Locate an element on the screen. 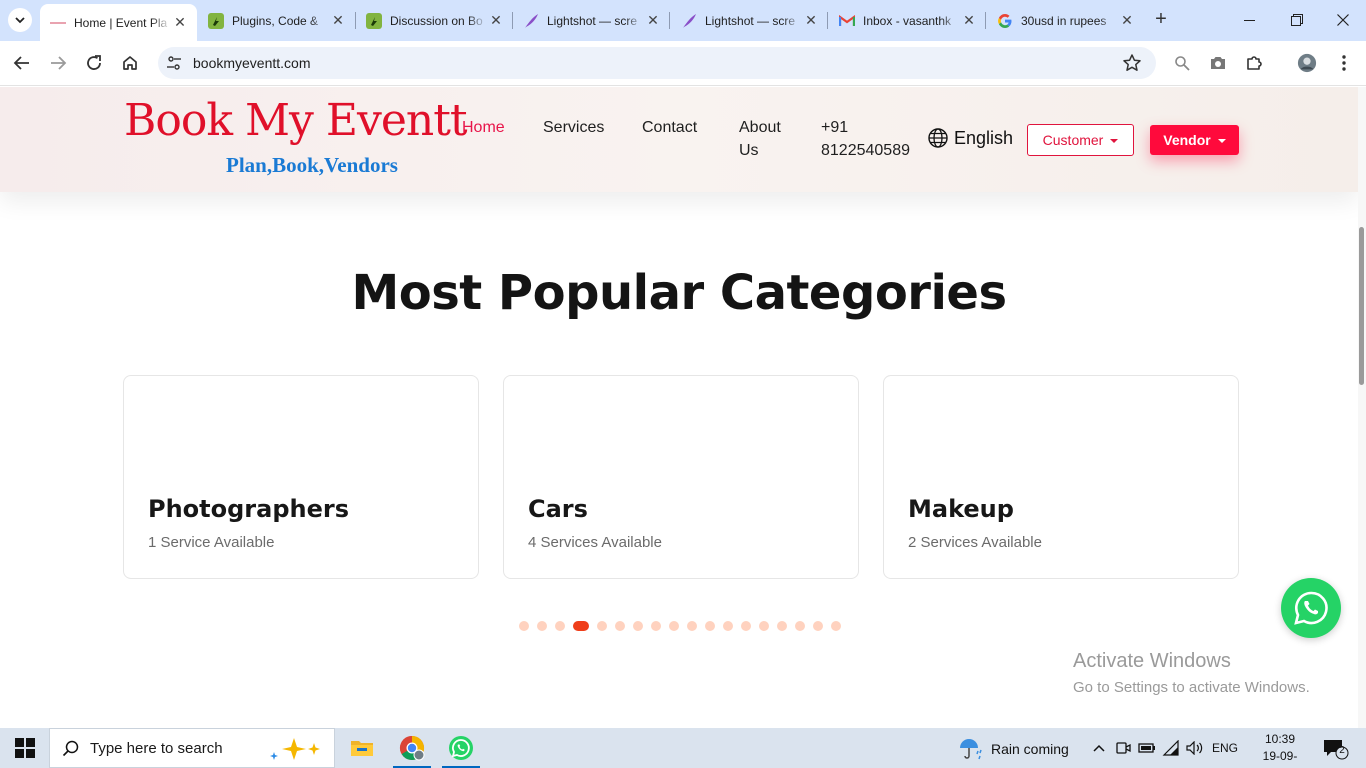 The height and width of the screenshot is (768, 1366). activate-subtitle: Go to Settings to activate Windows. is located at coordinates (1191, 687).